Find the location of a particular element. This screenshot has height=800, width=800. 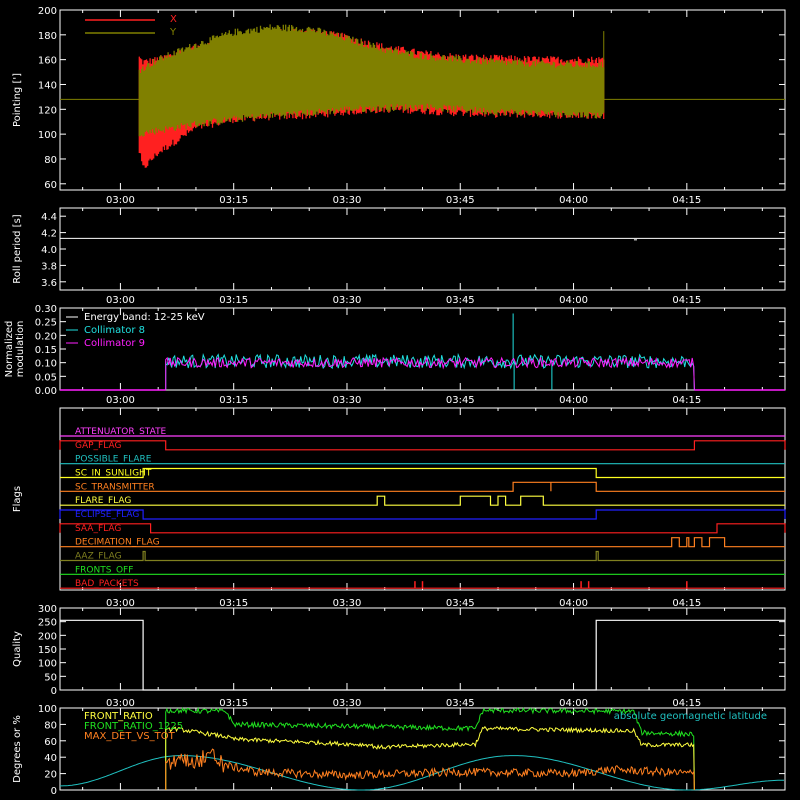

roll-ylabel: Roll period [s] is located at coordinates (17, 248).